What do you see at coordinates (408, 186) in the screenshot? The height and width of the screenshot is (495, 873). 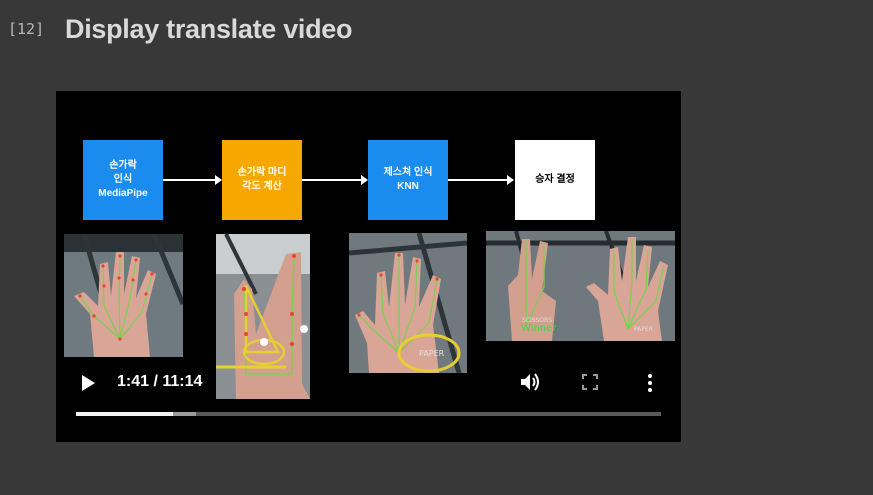 I see `flow-box-text: KNN` at bounding box center [408, 186].